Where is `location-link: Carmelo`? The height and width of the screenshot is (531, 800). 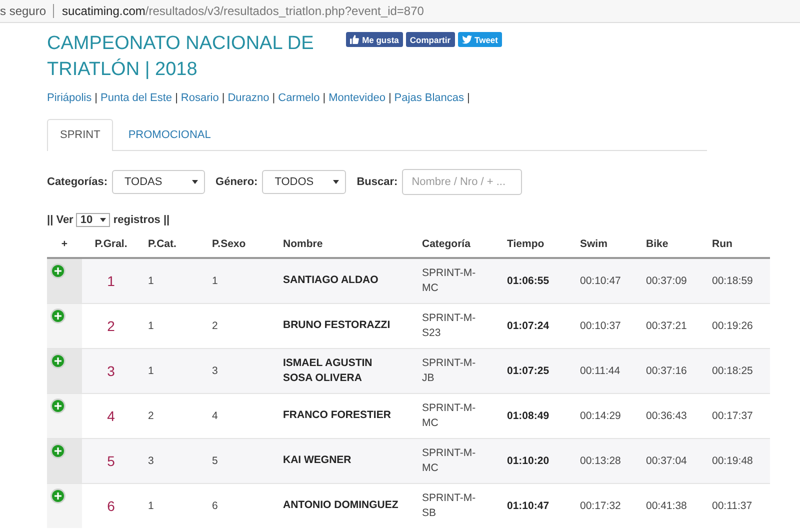
location-link: Carmelo is located at coordinates (299, 98).